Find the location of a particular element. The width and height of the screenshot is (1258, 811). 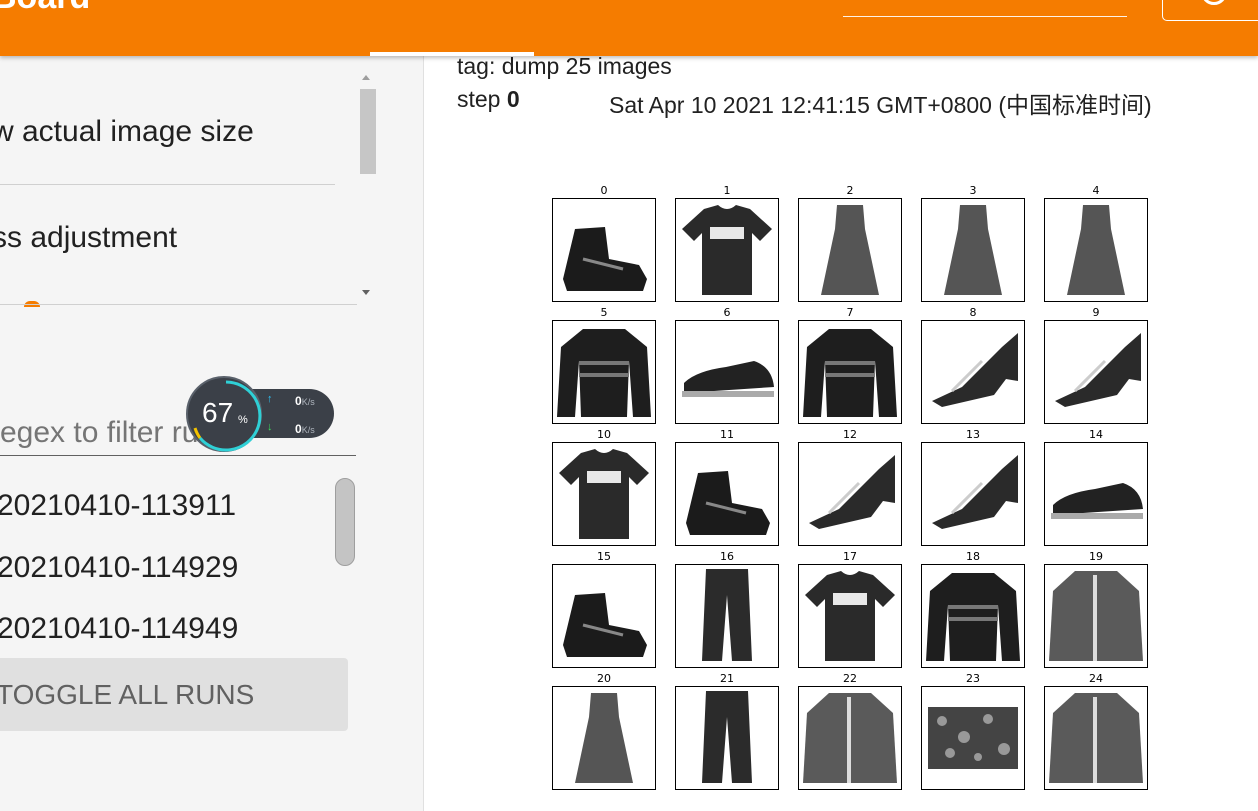

image-index-label: 8 is located at coordinates (973, 312).